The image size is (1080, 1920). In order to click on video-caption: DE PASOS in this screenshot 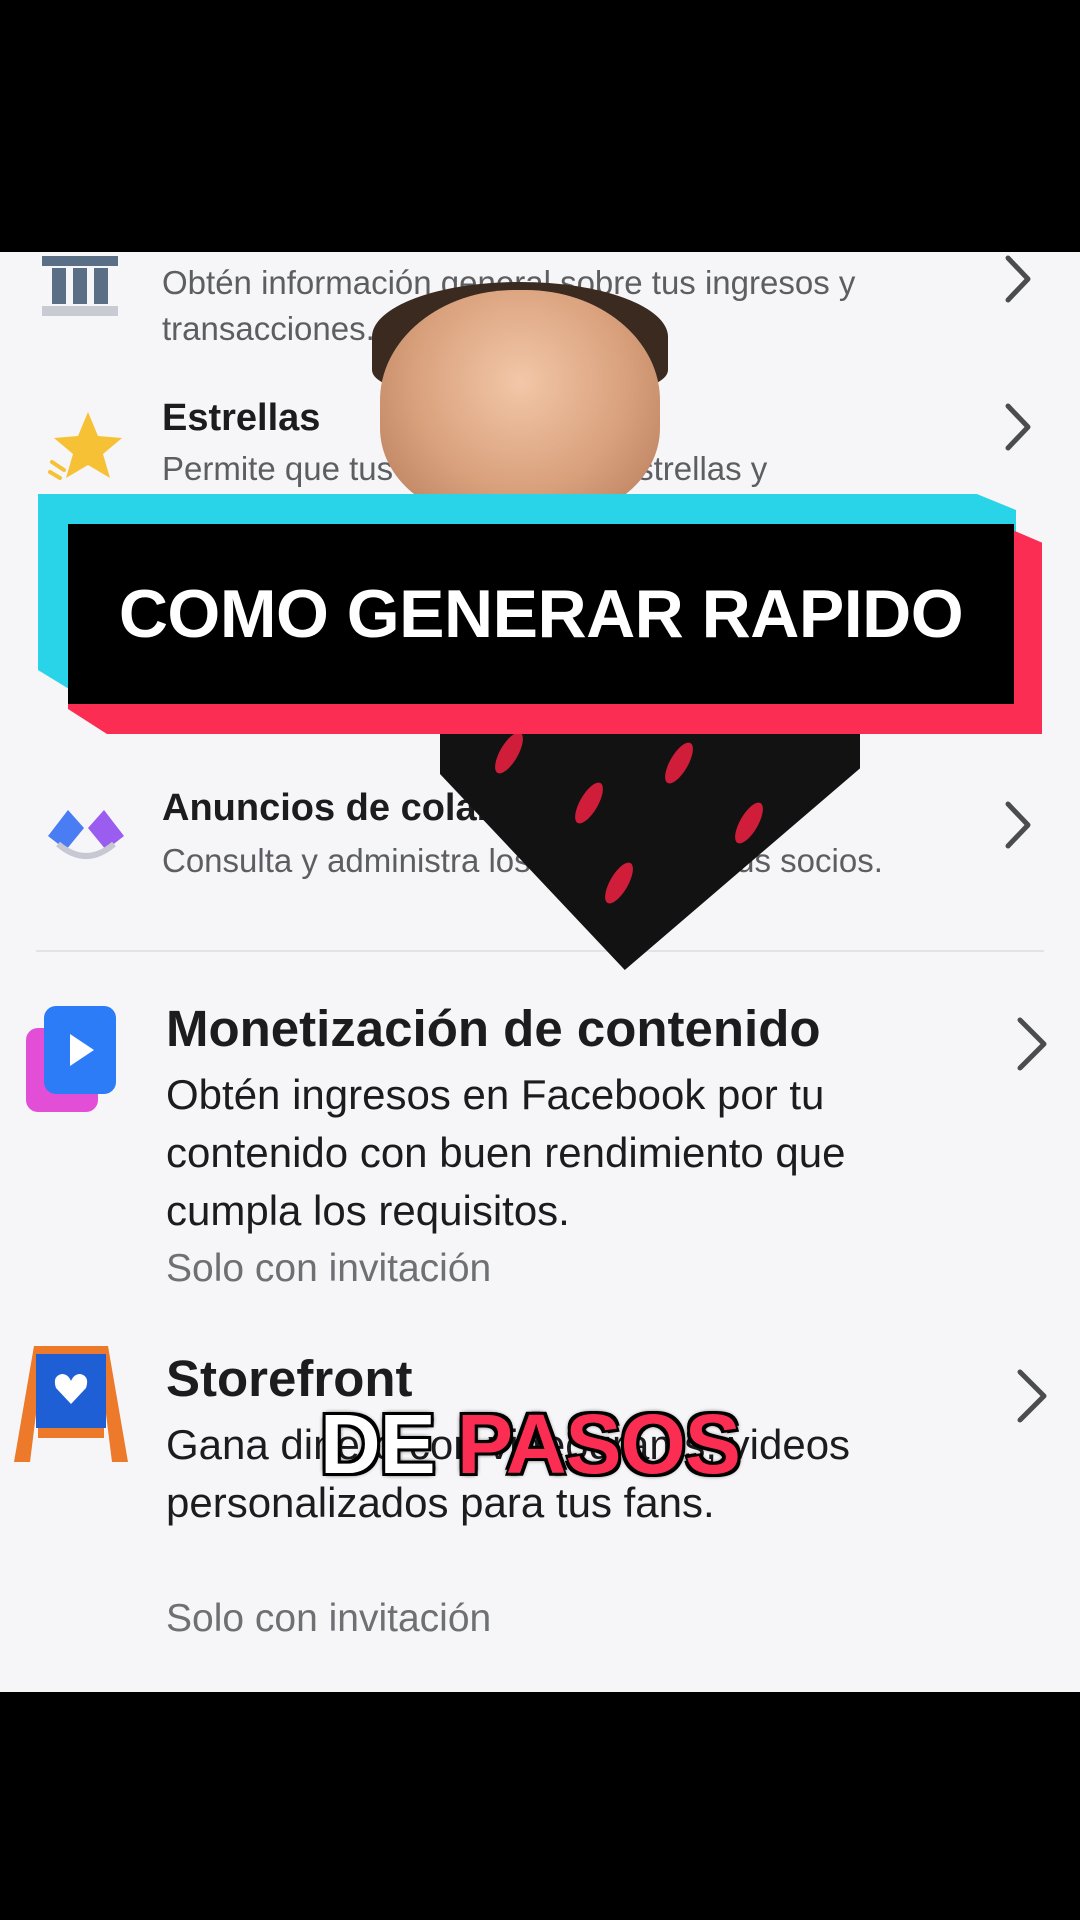, I will do `click(530, 1444)`.